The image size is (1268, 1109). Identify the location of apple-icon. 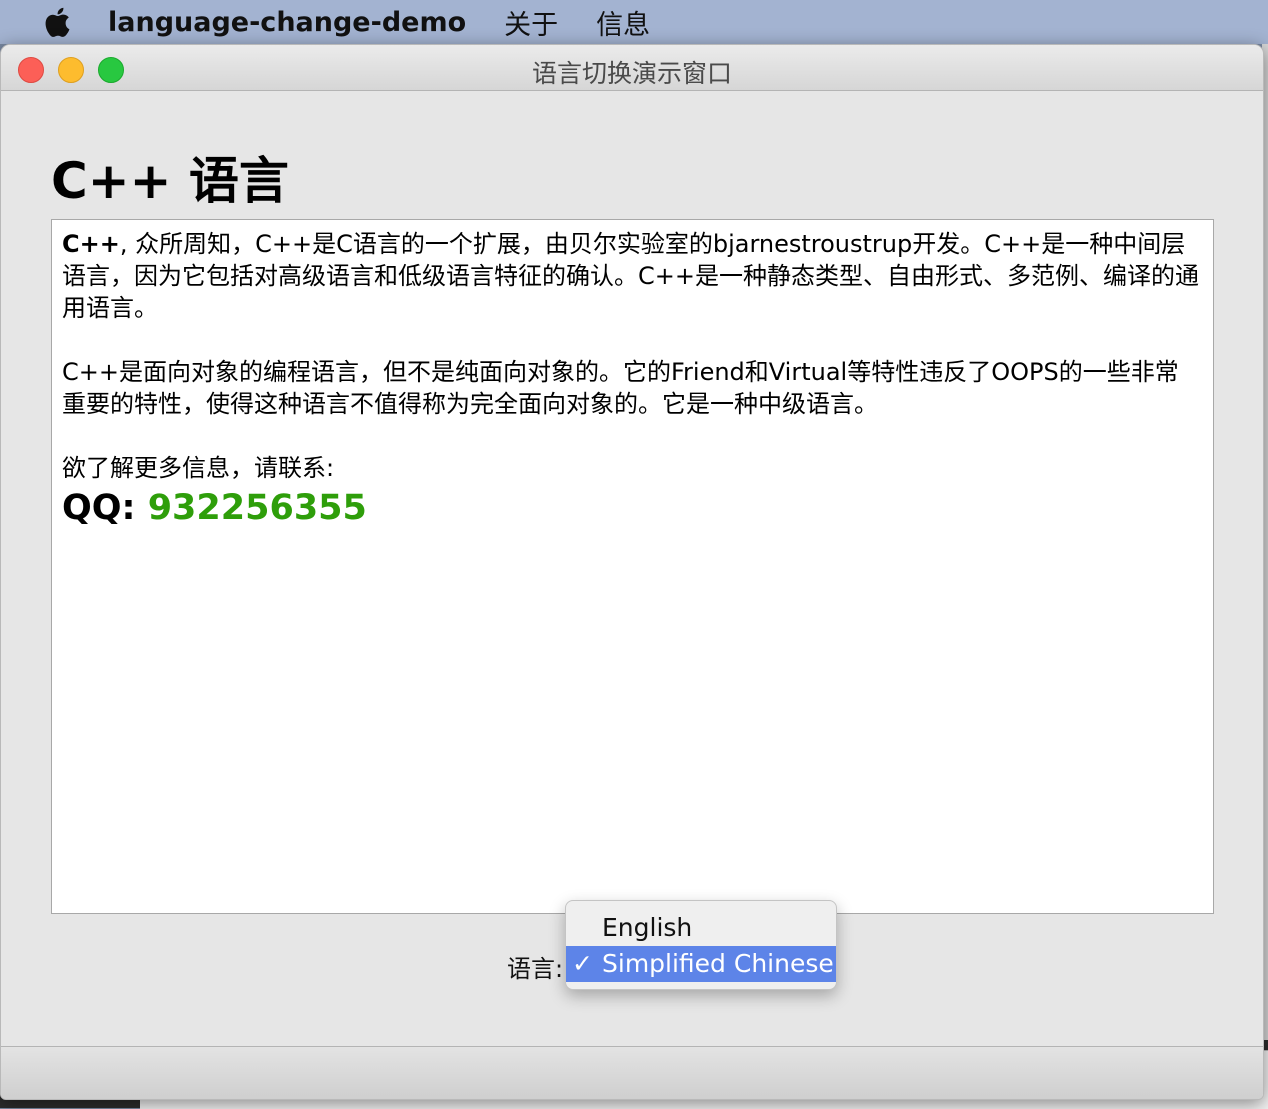
(56, 22).